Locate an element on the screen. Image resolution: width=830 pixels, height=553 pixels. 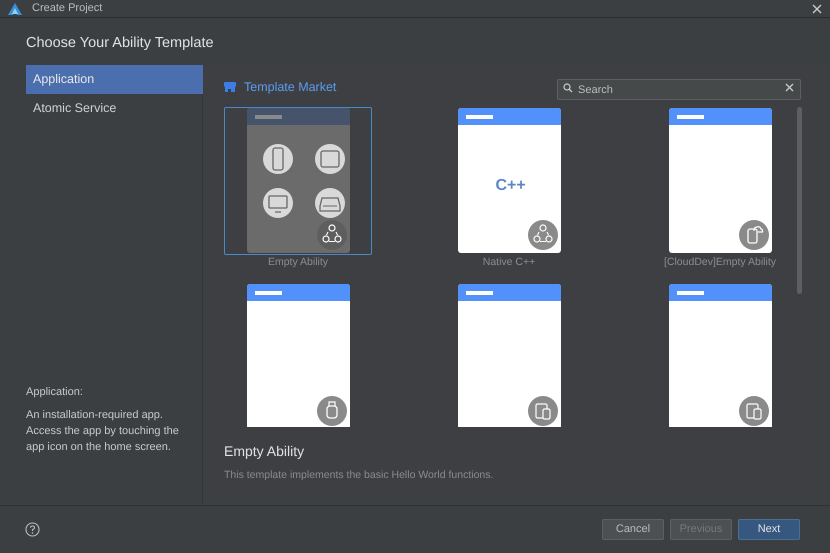
template-description: This template implements the basic Hello World functions. is located at coordinates (359, 475).